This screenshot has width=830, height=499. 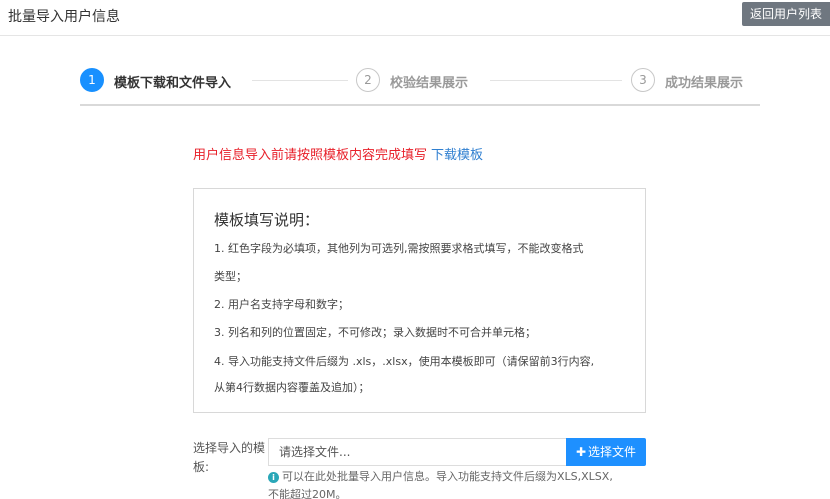 I want to click on download-template-link: 下载模板, so click(x=457, y=155).